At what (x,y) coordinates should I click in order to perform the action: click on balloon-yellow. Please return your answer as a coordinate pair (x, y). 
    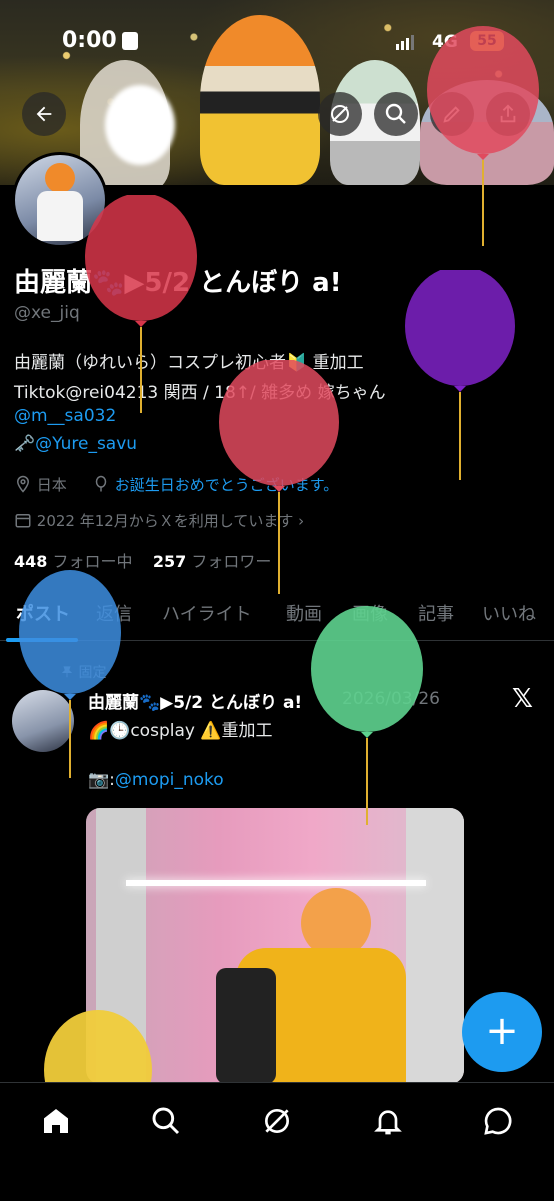
    Looking at the image, I should click on (98, 1049).